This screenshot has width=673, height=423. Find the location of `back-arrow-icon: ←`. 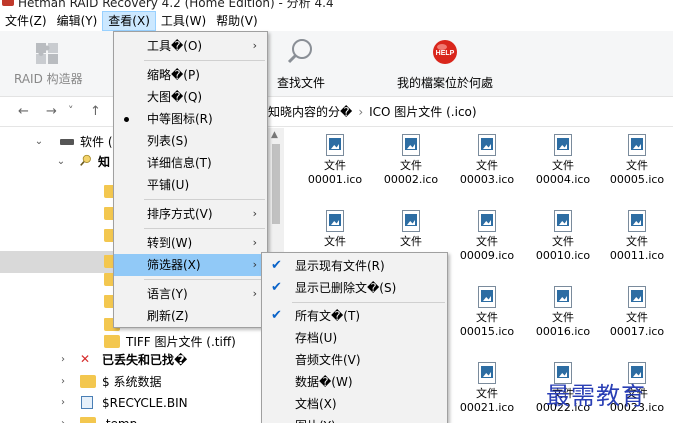

back-arrow-icon: ← is located at coordinates (23, 111).